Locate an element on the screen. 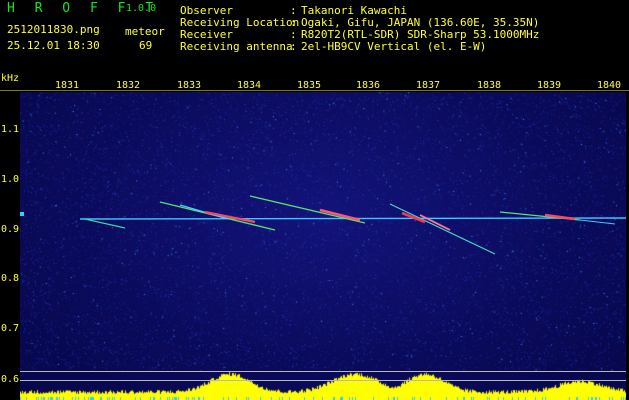 The width and height of the screenshot is (629, 400). freq-tick-label: 0.7 is located at coordinates (10, 328).